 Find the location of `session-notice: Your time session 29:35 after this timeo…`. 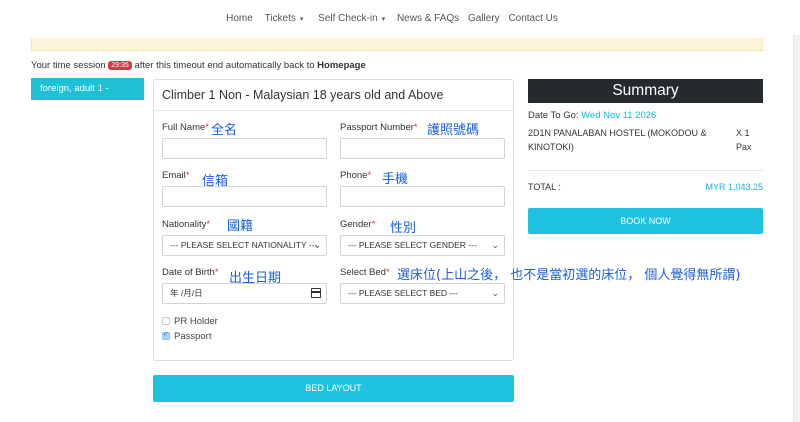

session-notice: Your time session 29:35 after this timeo… is located at coordinates (198, 65).